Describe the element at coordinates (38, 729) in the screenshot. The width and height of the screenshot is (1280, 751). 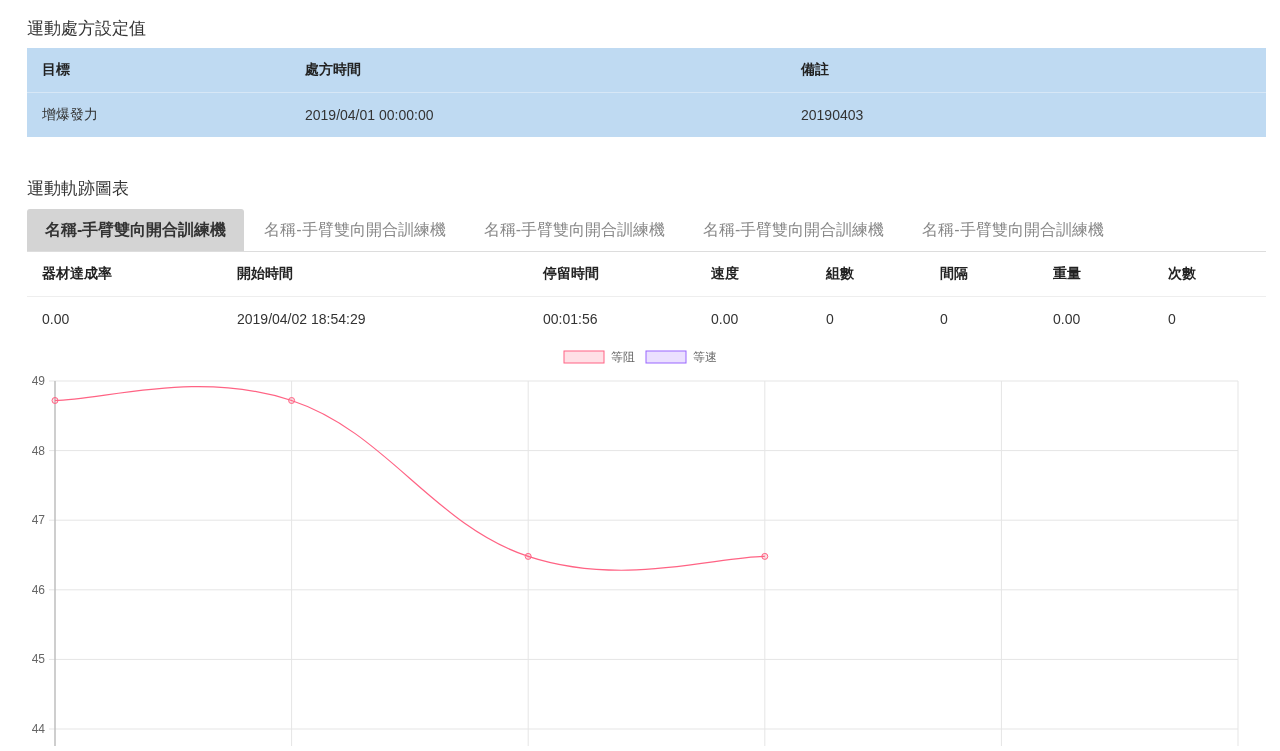
I see `axis-tick-label: 44` at that location.